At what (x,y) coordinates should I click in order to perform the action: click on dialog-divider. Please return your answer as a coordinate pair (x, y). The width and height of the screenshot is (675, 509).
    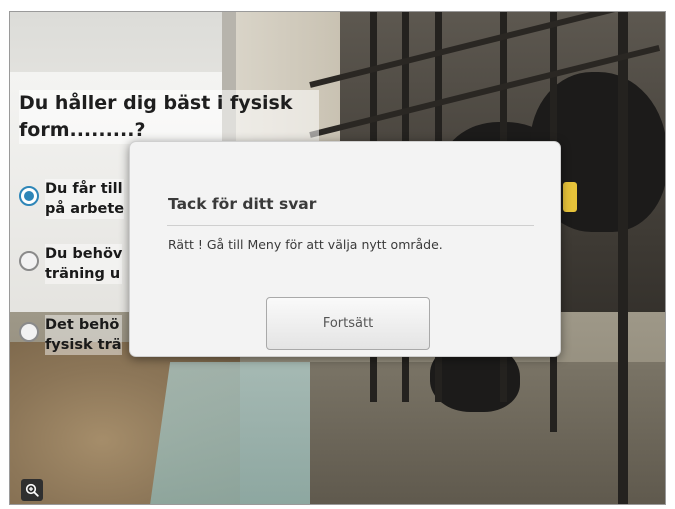
    Looking at the image, I should click on (350, 225).